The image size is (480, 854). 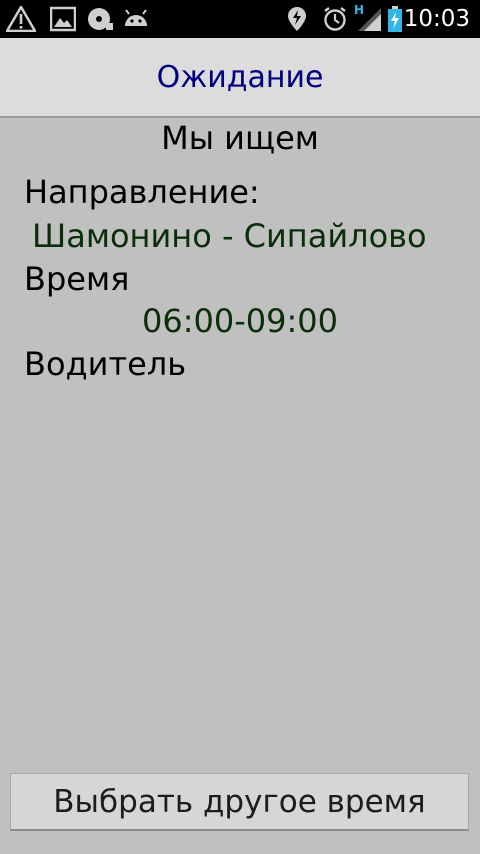 I want to click on title-bar: Ожидание, so click(x=240, y=78).